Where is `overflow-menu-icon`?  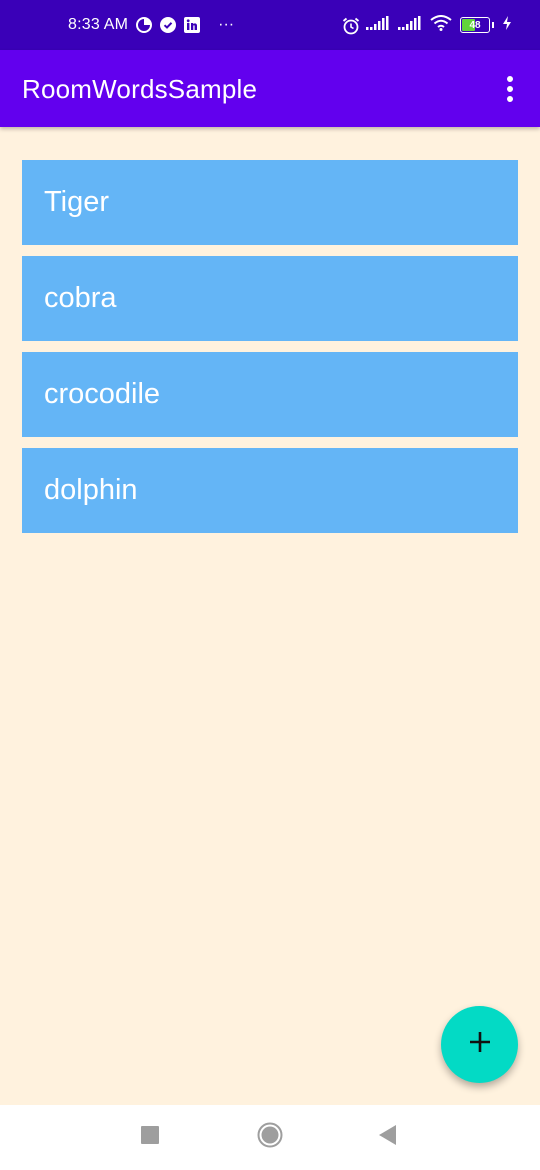
overflow-menu-icon is located at coordinates (510, 89).